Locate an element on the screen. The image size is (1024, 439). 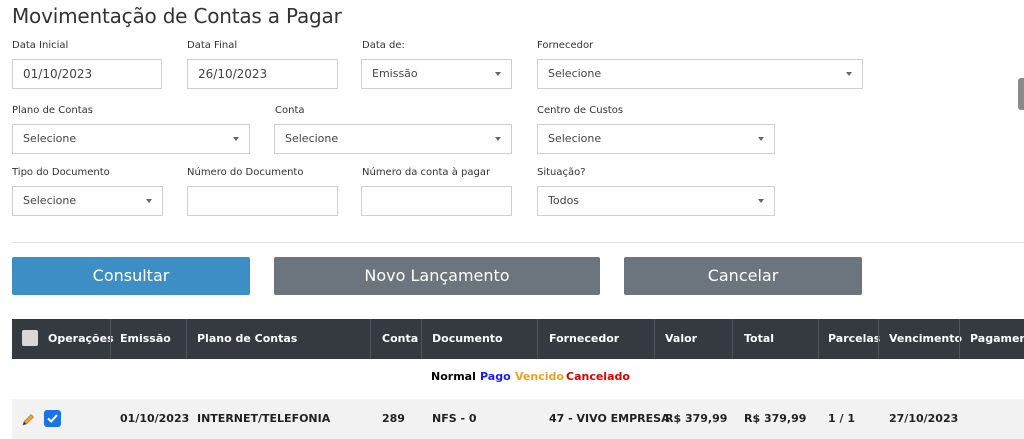
fornecedor-value: Selecione is located at coordinates (575, 73).